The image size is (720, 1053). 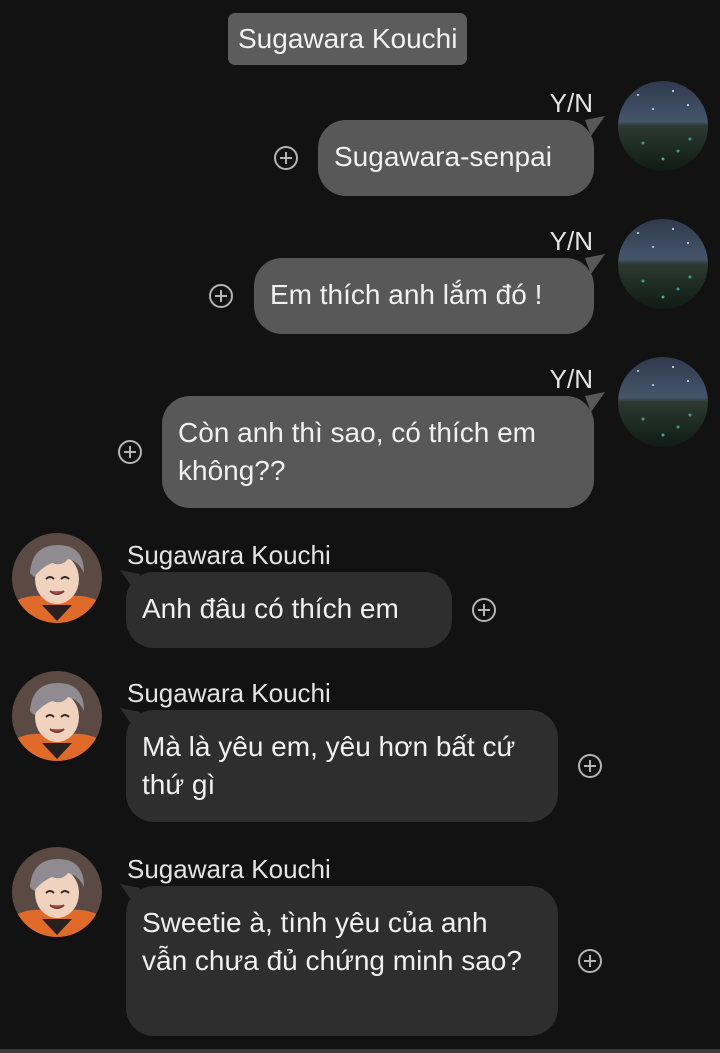 I want to click on bottom-divider, so click(x=360, y=1051).